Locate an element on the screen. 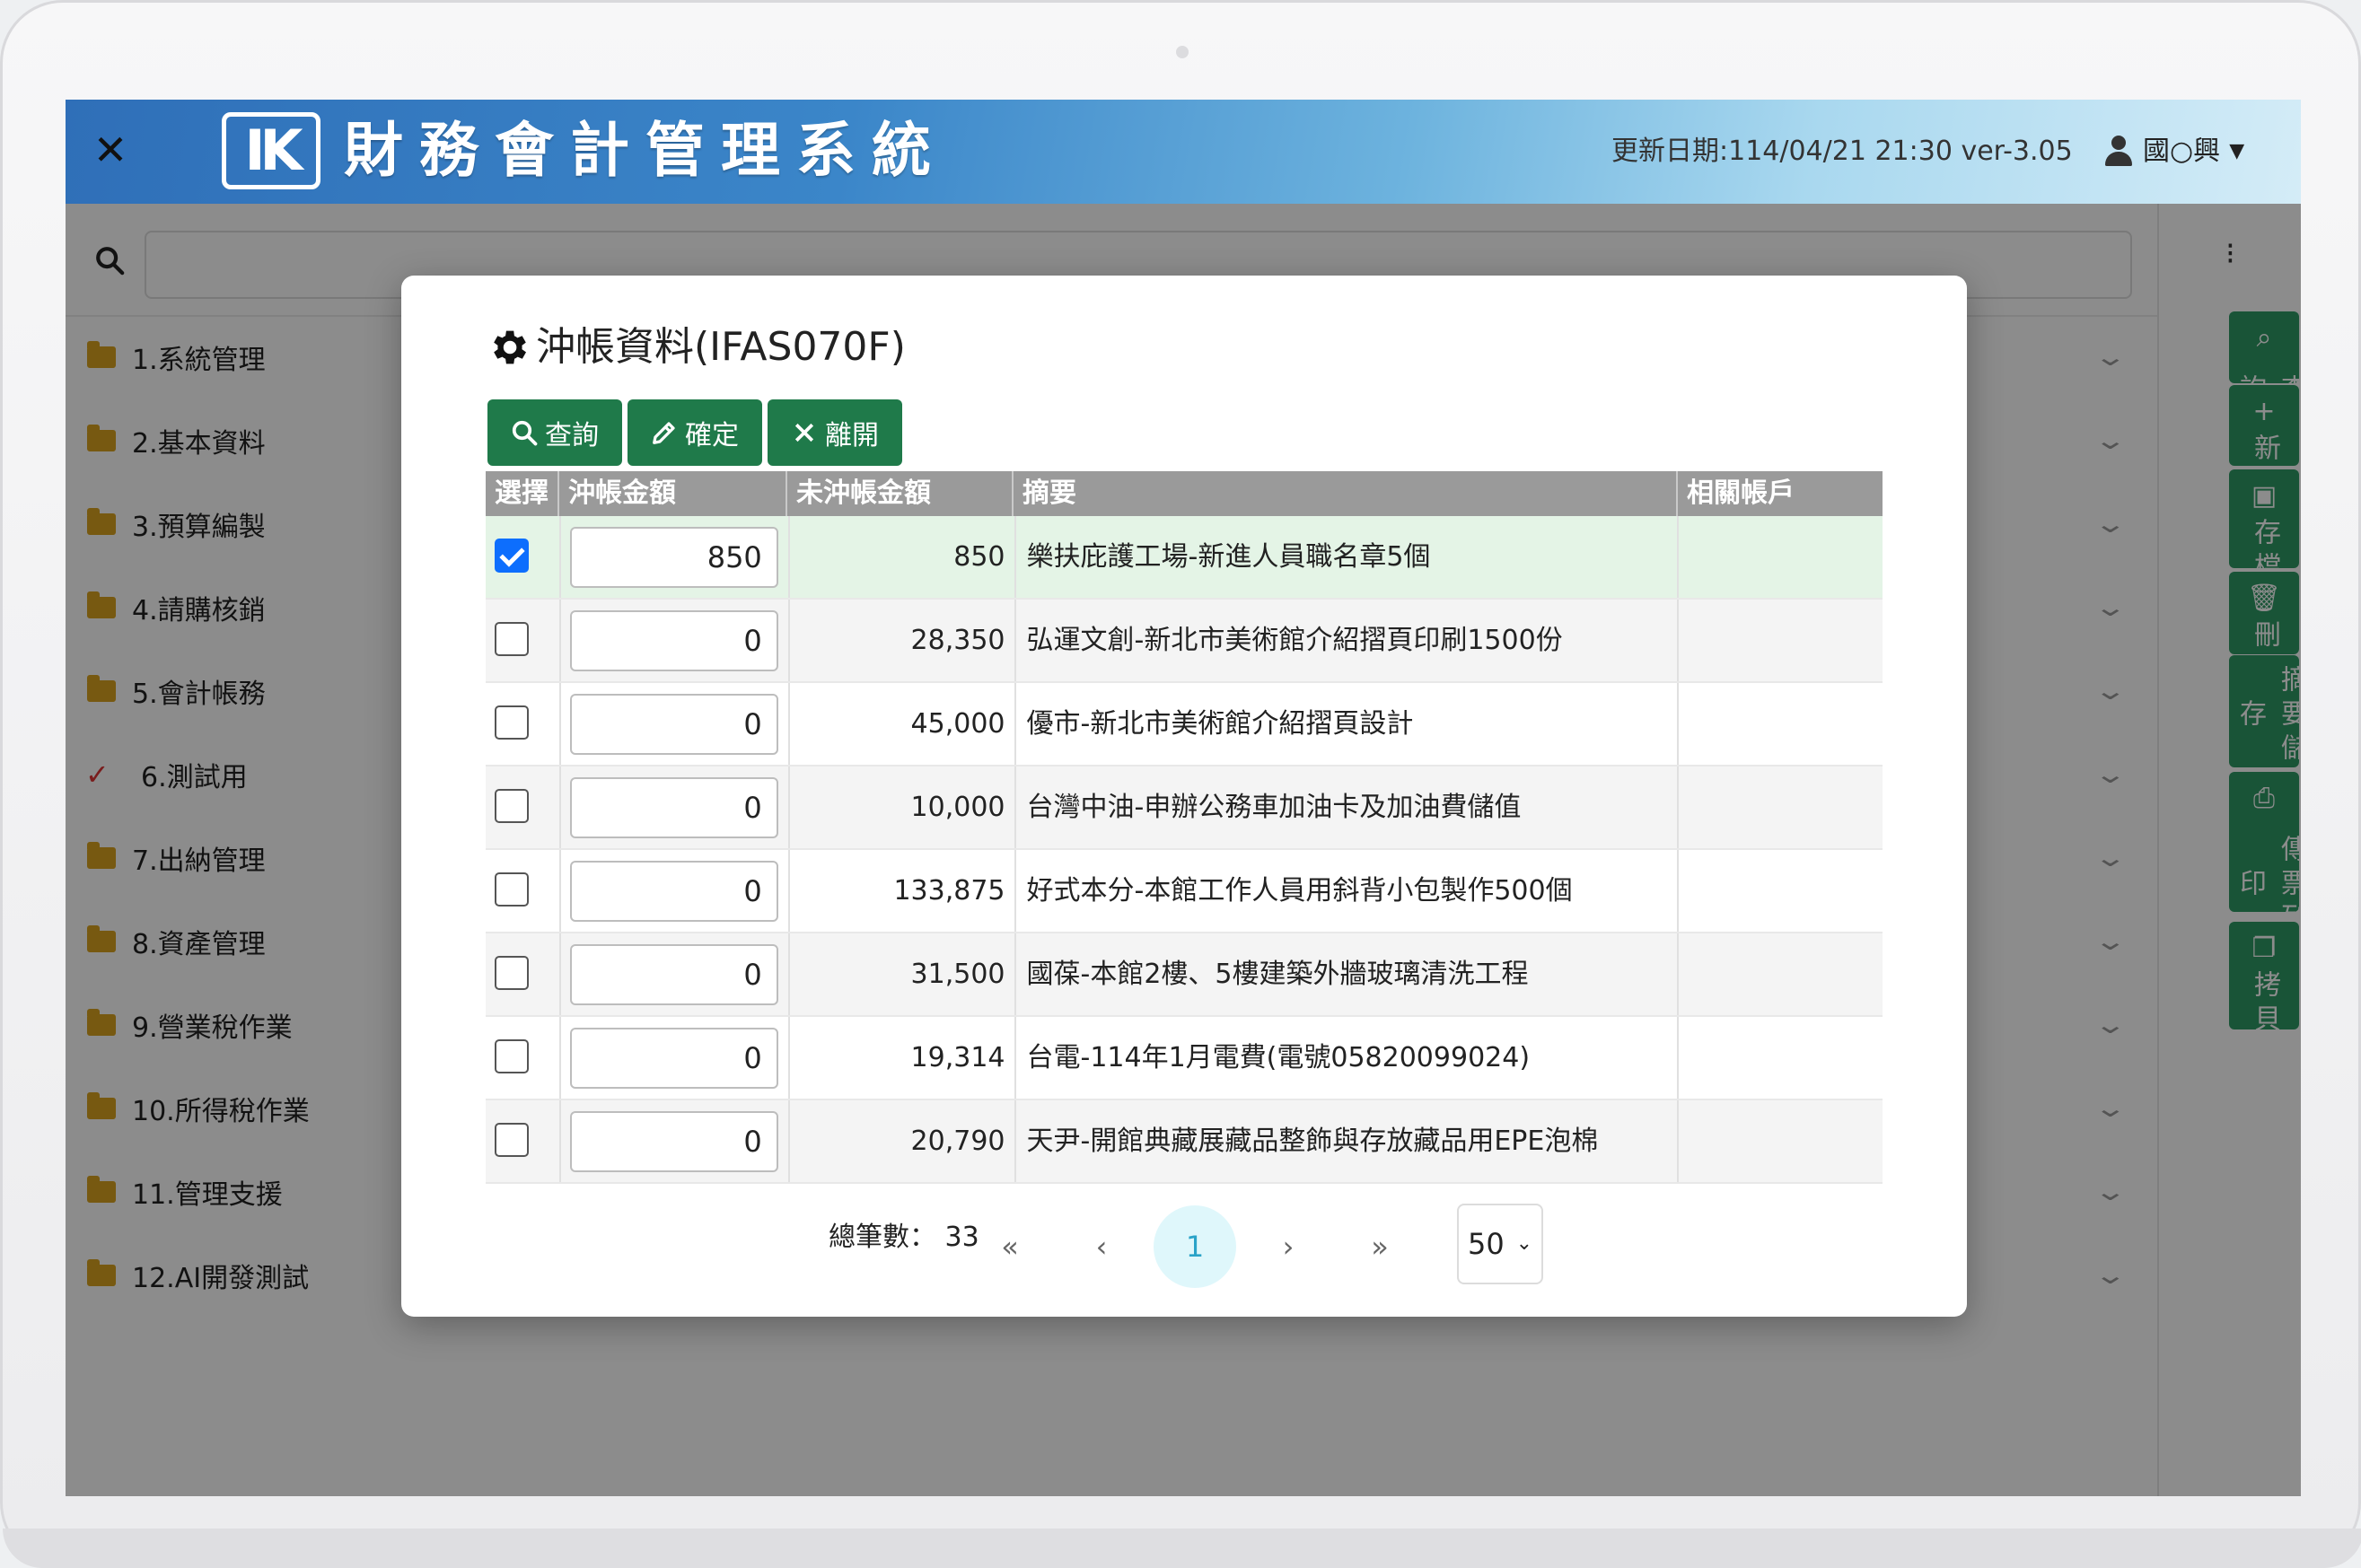 This screenshot has width=2361, height=1568. table-row: 0 28,350 弘運文創-新北市美術館介紹摺頁印刷1500份 is located at coordinates (1184, 641).